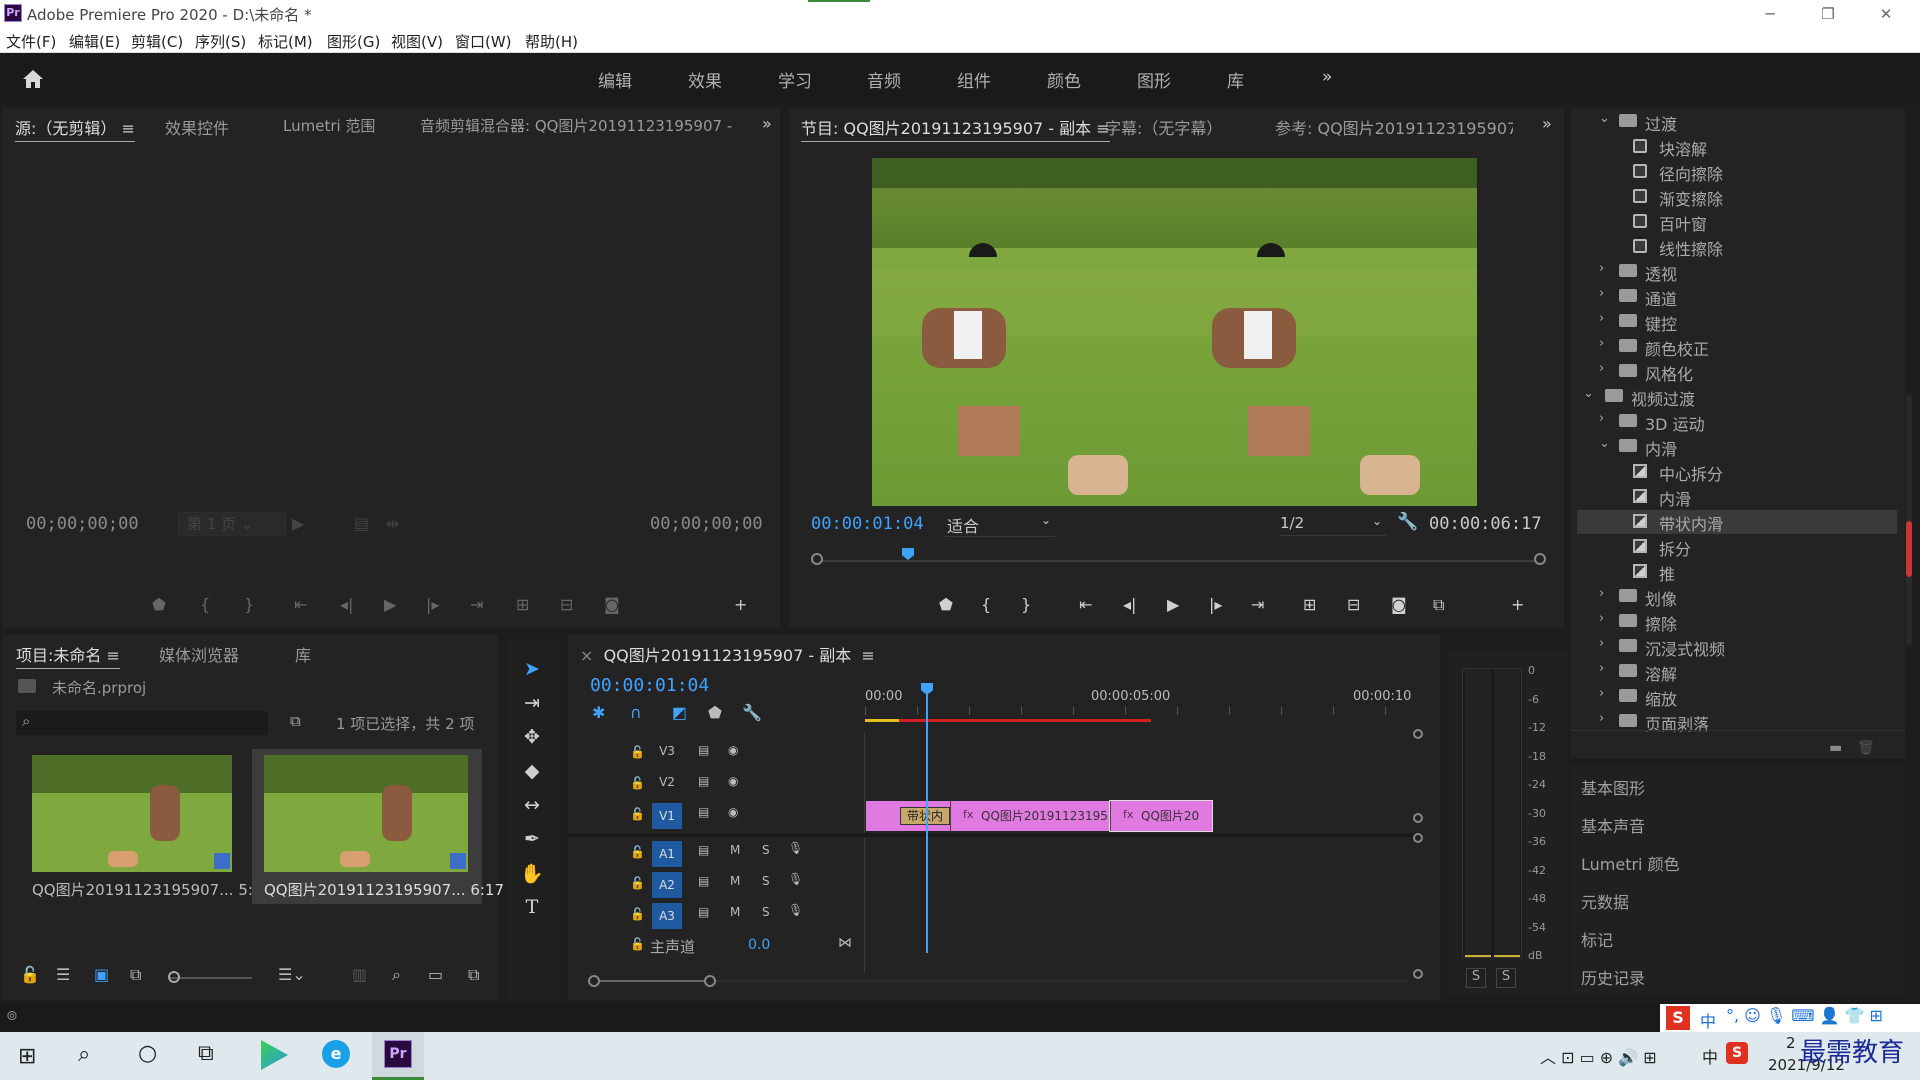  I want to click on wrench-icon: 🔧, so click(1407, 522).